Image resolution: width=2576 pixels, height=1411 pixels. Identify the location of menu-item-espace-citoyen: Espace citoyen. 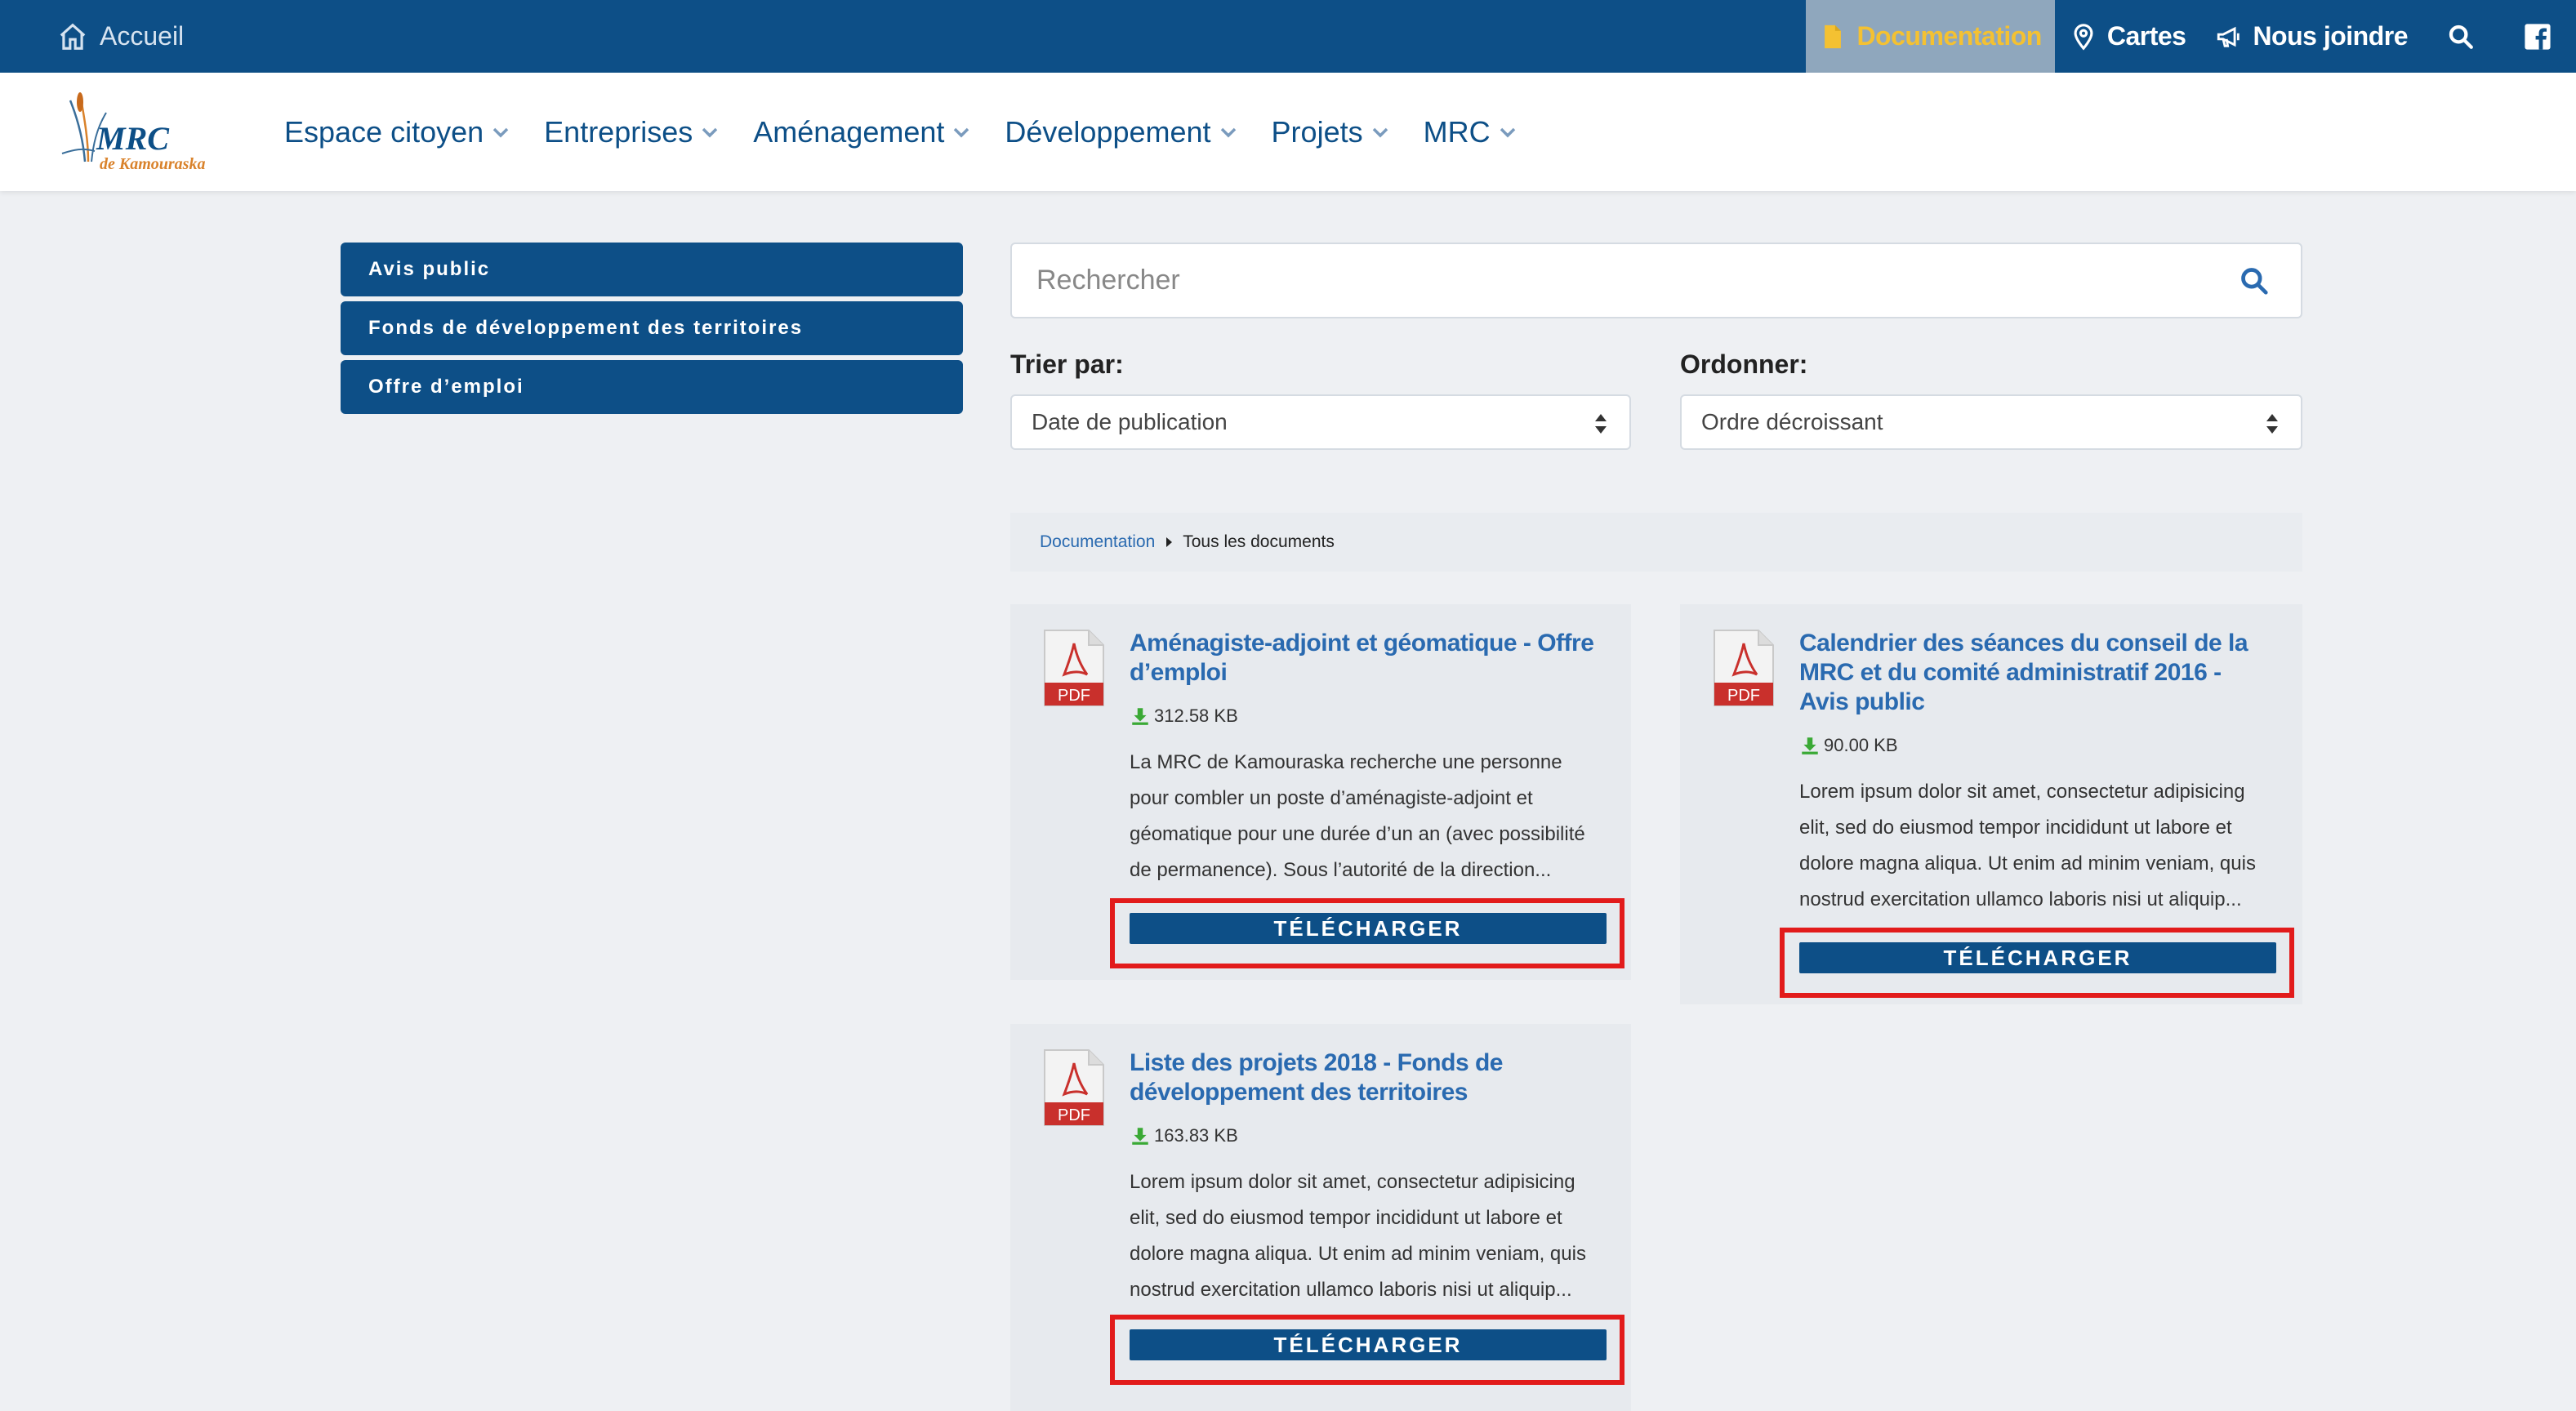
(397, 132).